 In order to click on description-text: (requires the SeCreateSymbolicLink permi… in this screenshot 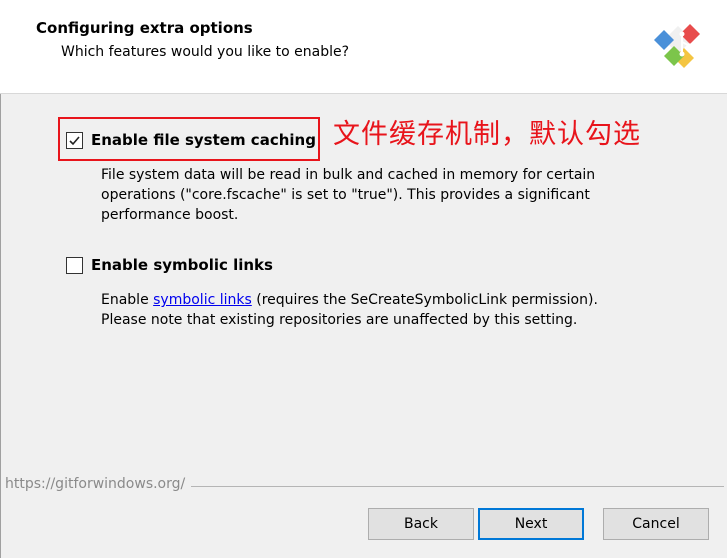, I will do `click(424, 300)`.